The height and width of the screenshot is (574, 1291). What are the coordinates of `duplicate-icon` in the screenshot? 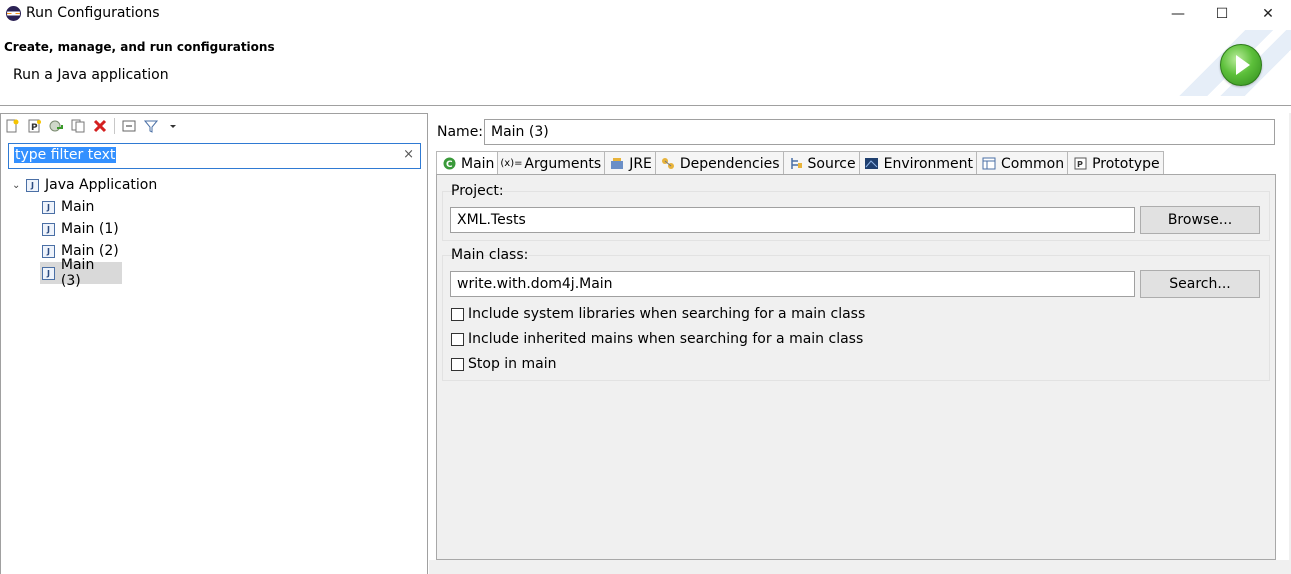 It's located at (78, 126).